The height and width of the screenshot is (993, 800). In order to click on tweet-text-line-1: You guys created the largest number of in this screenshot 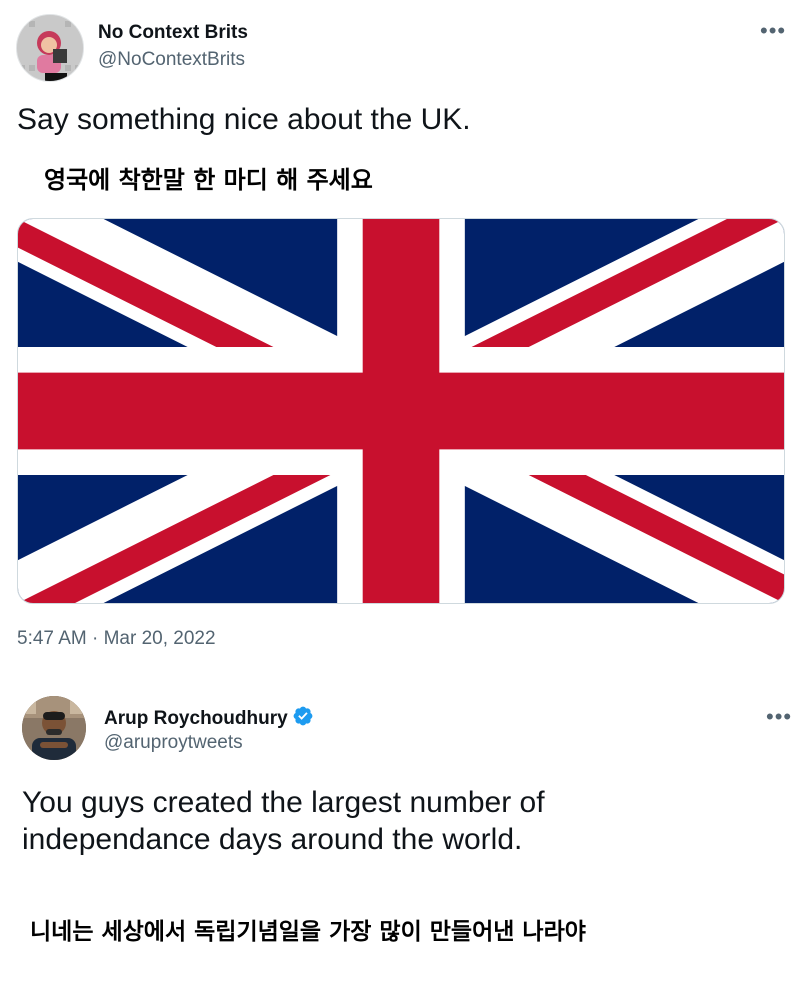, I will do `click(283, 802)`.